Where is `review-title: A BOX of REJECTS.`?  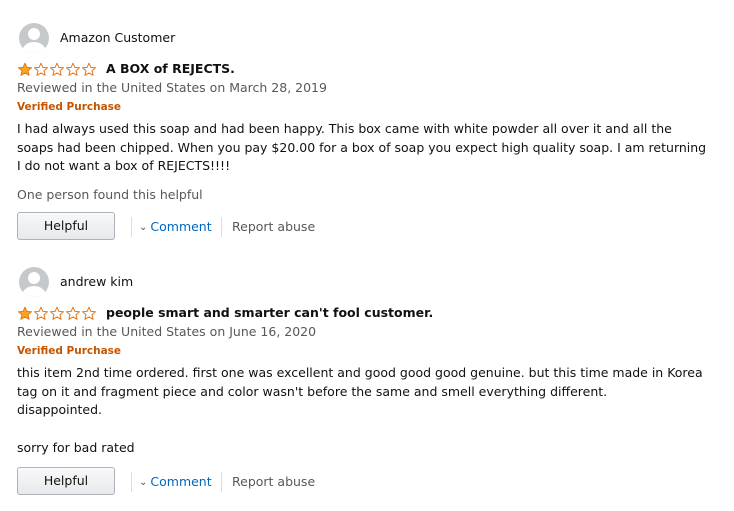
review-title: A BOX of REJECTS. is located at coordinates (170, 68).